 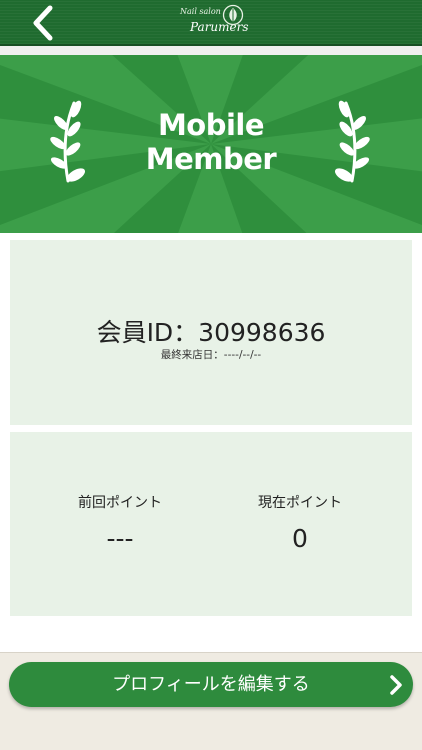 I want to click on logo-subtitle: Nail salon, so click(x=200, y=11).